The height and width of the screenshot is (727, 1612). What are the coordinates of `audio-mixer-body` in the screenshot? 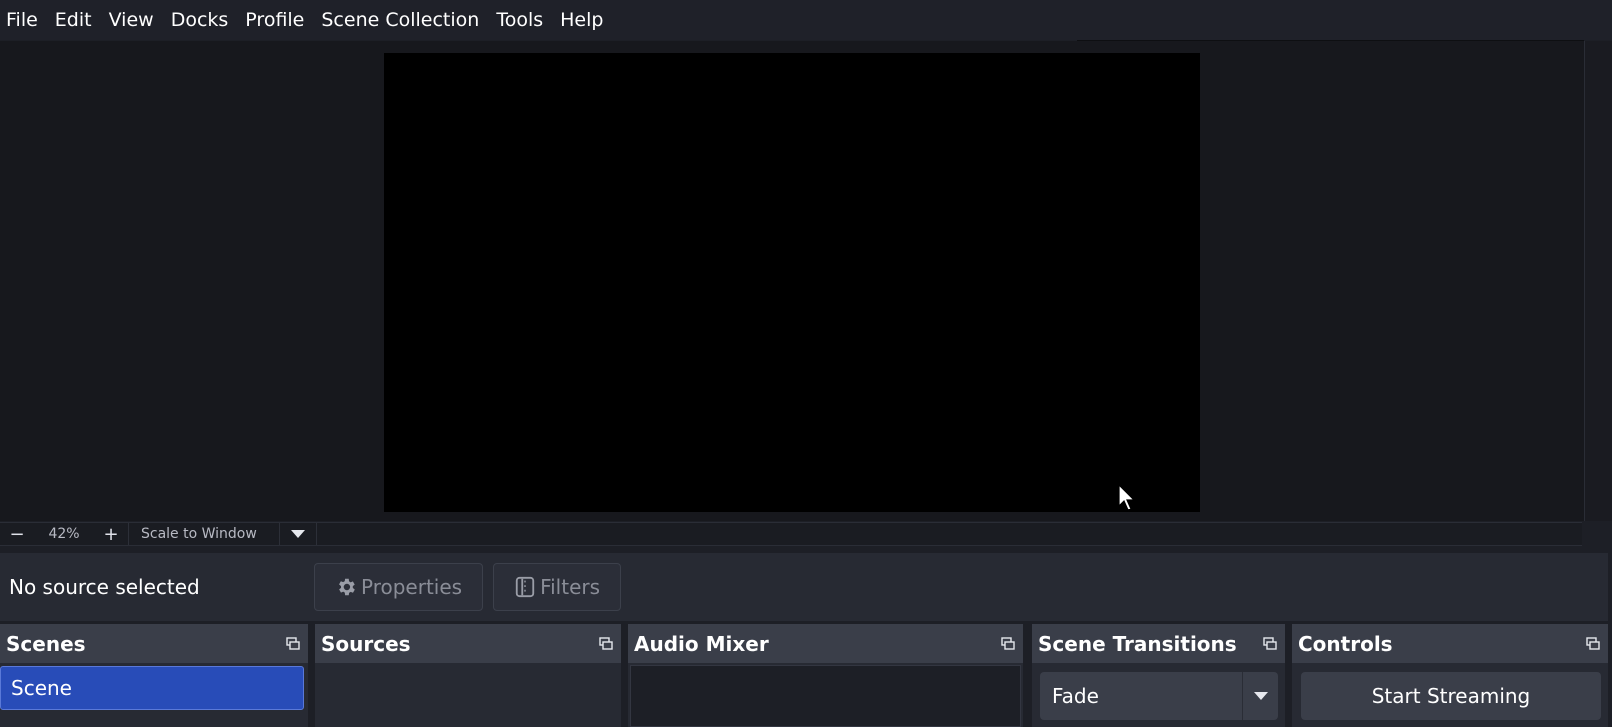 It's located at (825, 695).